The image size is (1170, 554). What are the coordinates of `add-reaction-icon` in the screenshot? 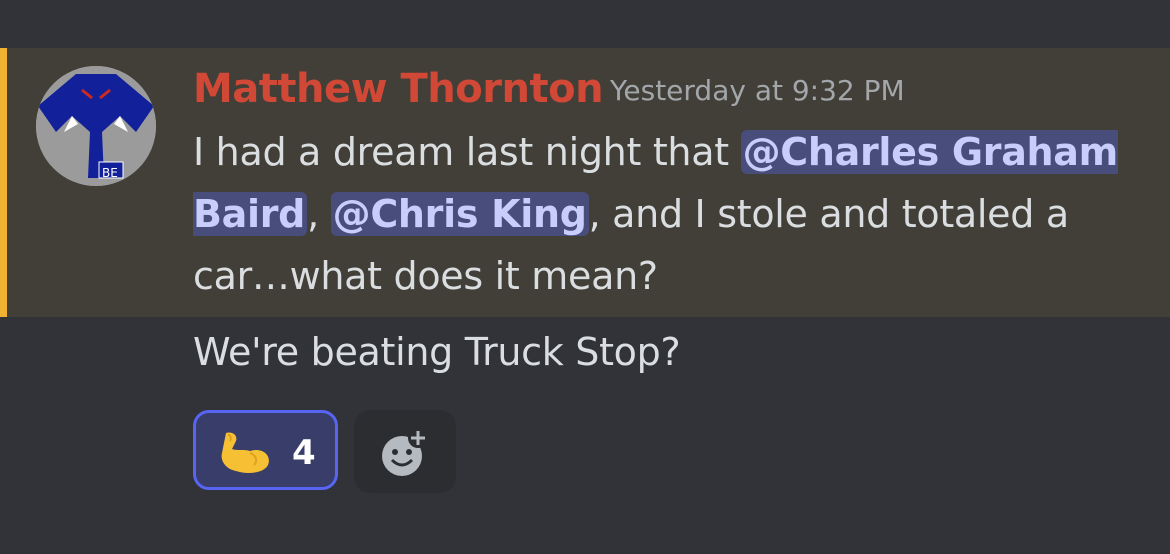 It's located at (405, 452).